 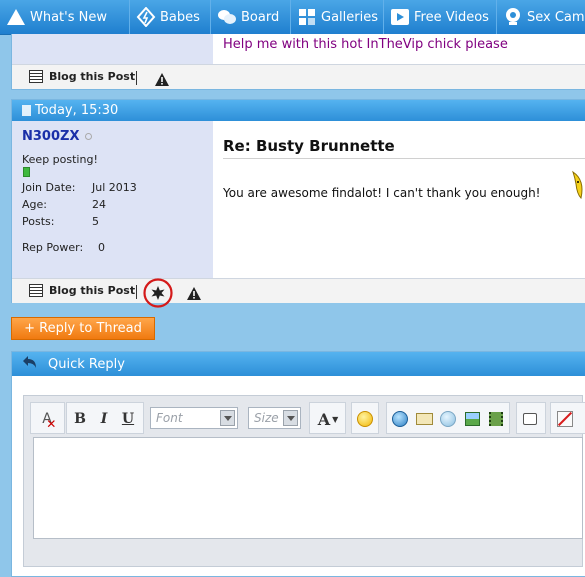 I want to click on underline-icon: U, so click(x=128, y=419).